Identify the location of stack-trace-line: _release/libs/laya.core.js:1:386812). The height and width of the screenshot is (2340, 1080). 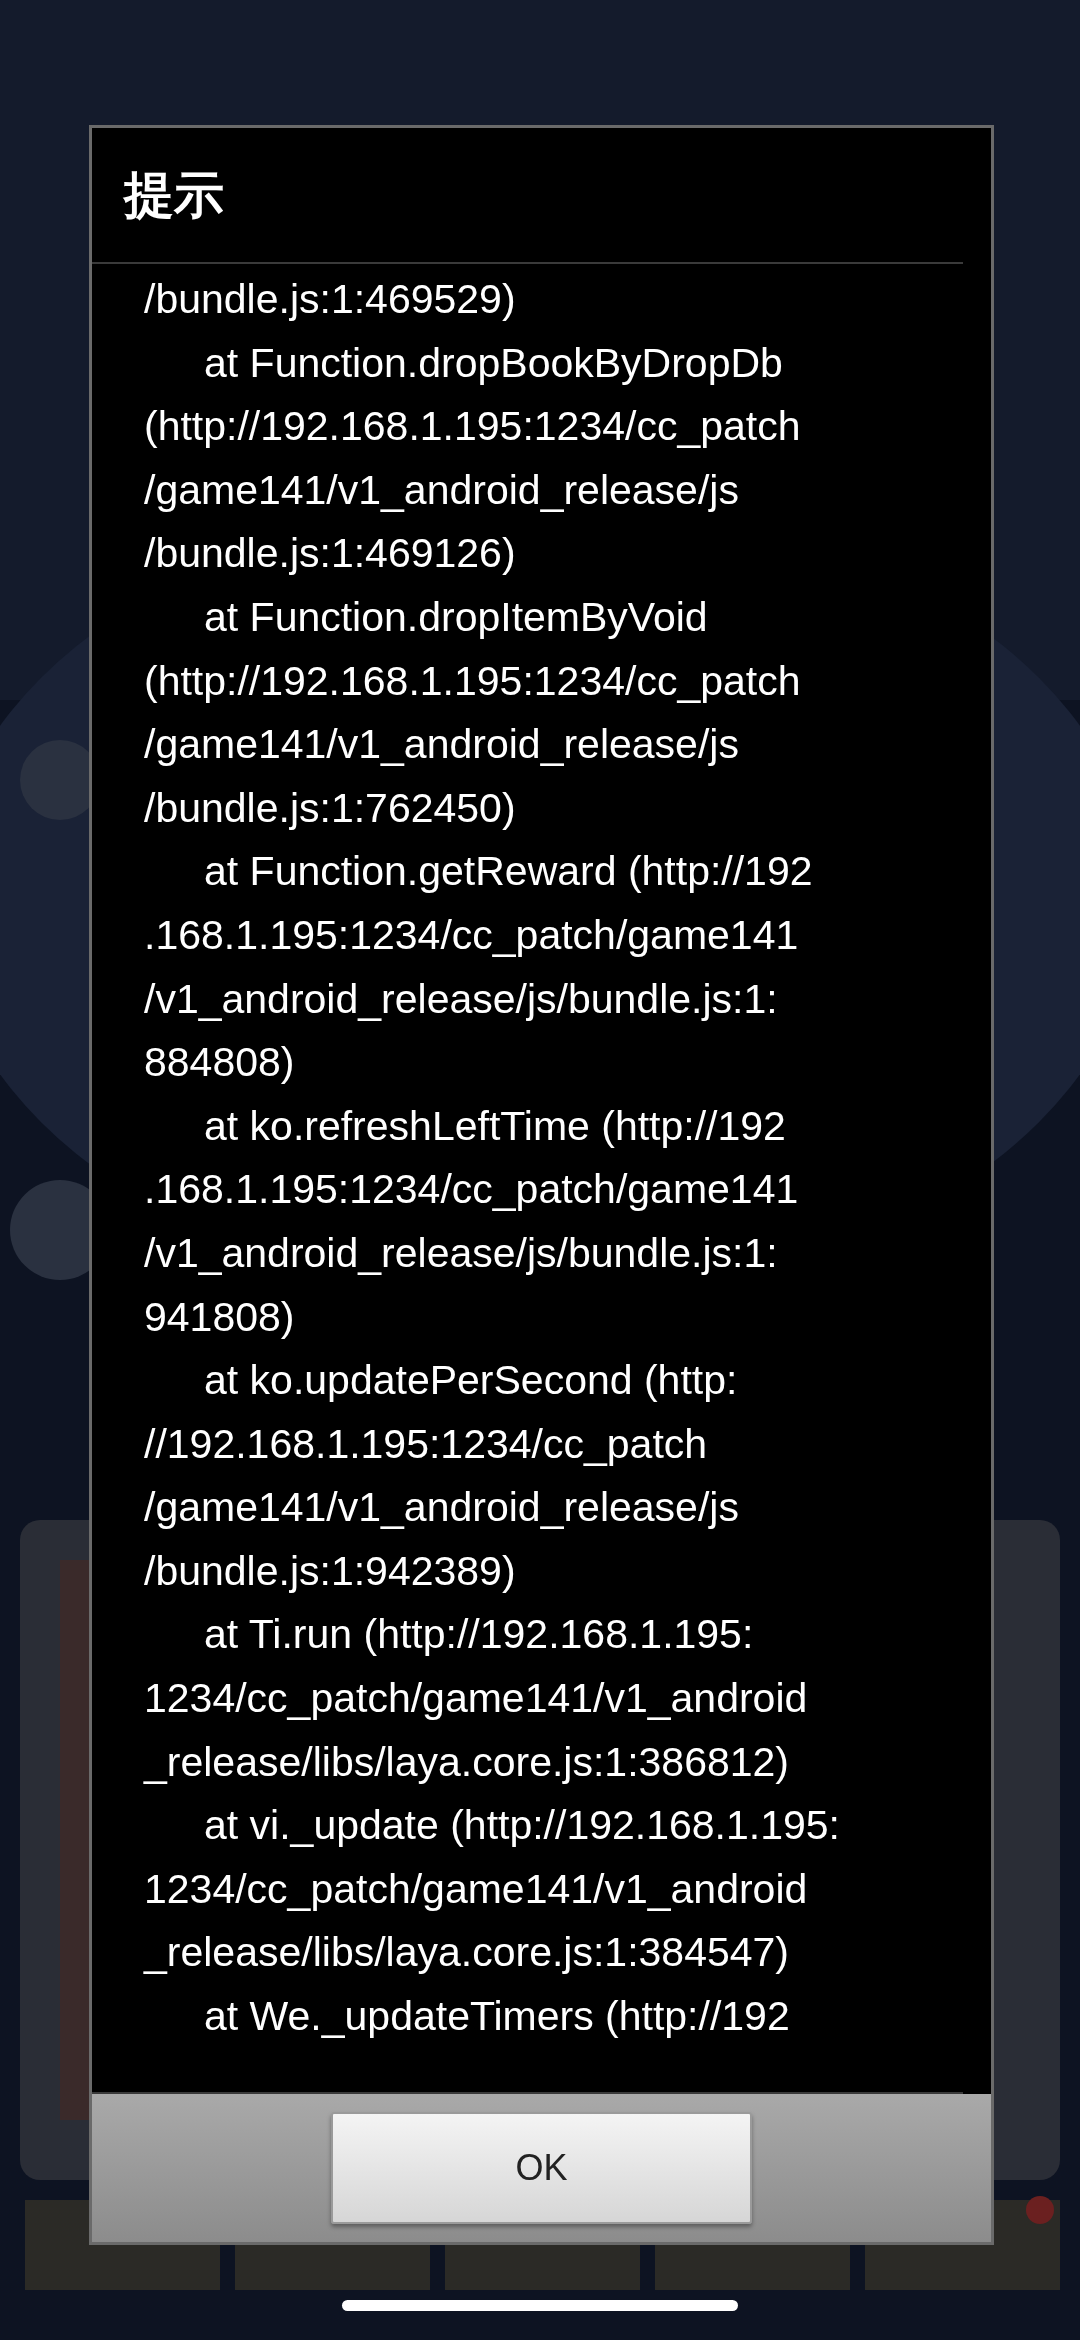
(466, 1762).